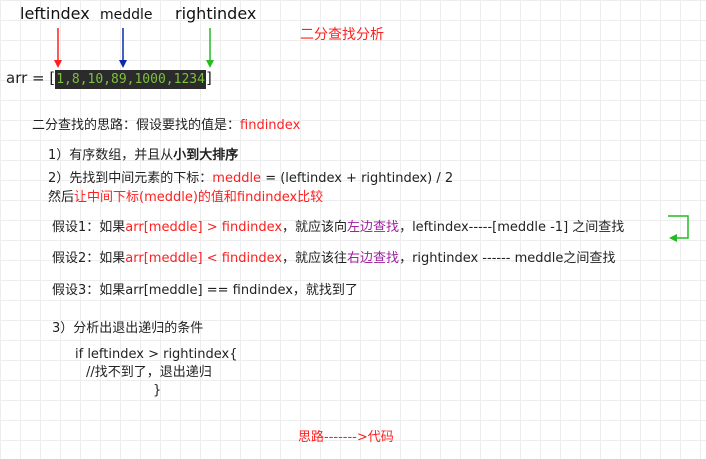  I want to click on code-line-1: if leftindex > rightindex{, so click(156, 354).